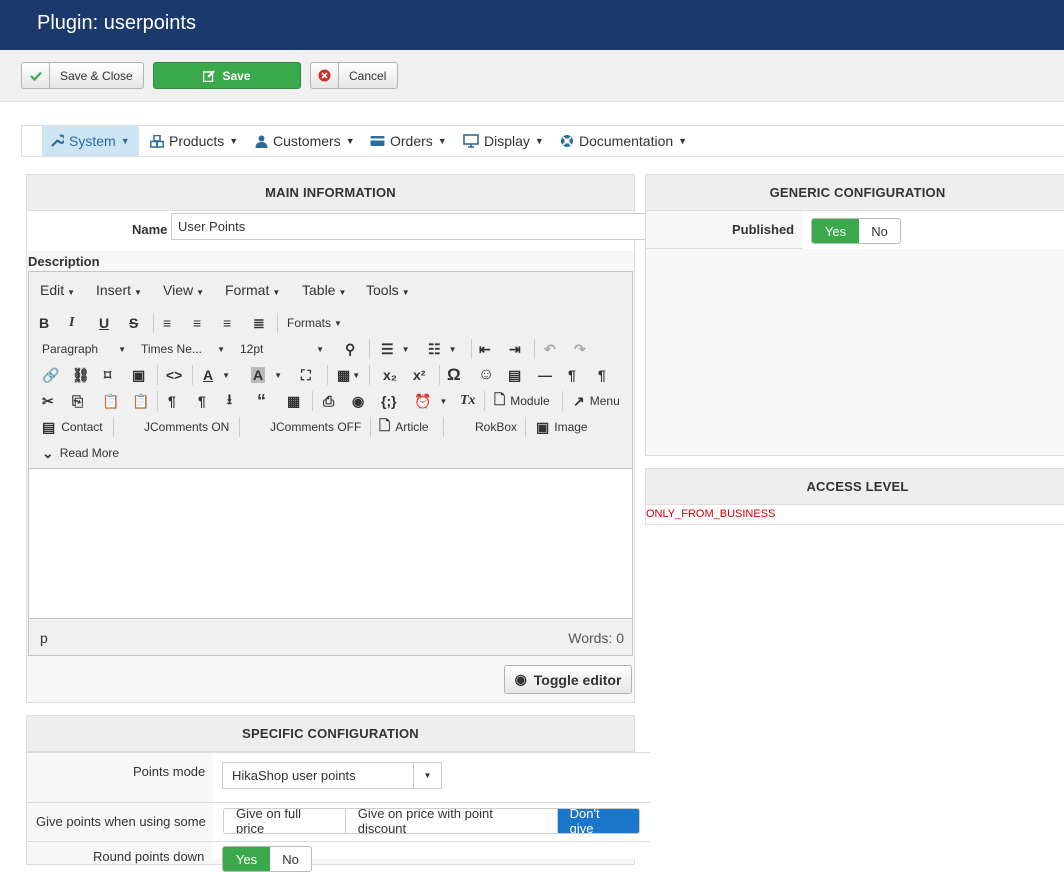 The height and width of the screenshot is (872, 1064). I want to click on undo-button: ↶, so click(550, 349).